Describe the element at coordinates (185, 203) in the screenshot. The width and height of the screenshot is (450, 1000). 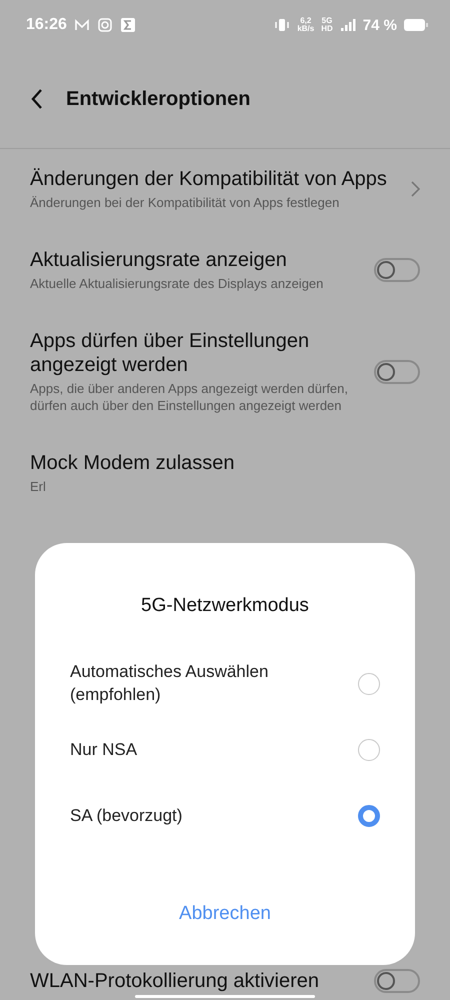
I see `setting-description: Änderungen bei der Kompatibilität von Apps festlegen` at that location.